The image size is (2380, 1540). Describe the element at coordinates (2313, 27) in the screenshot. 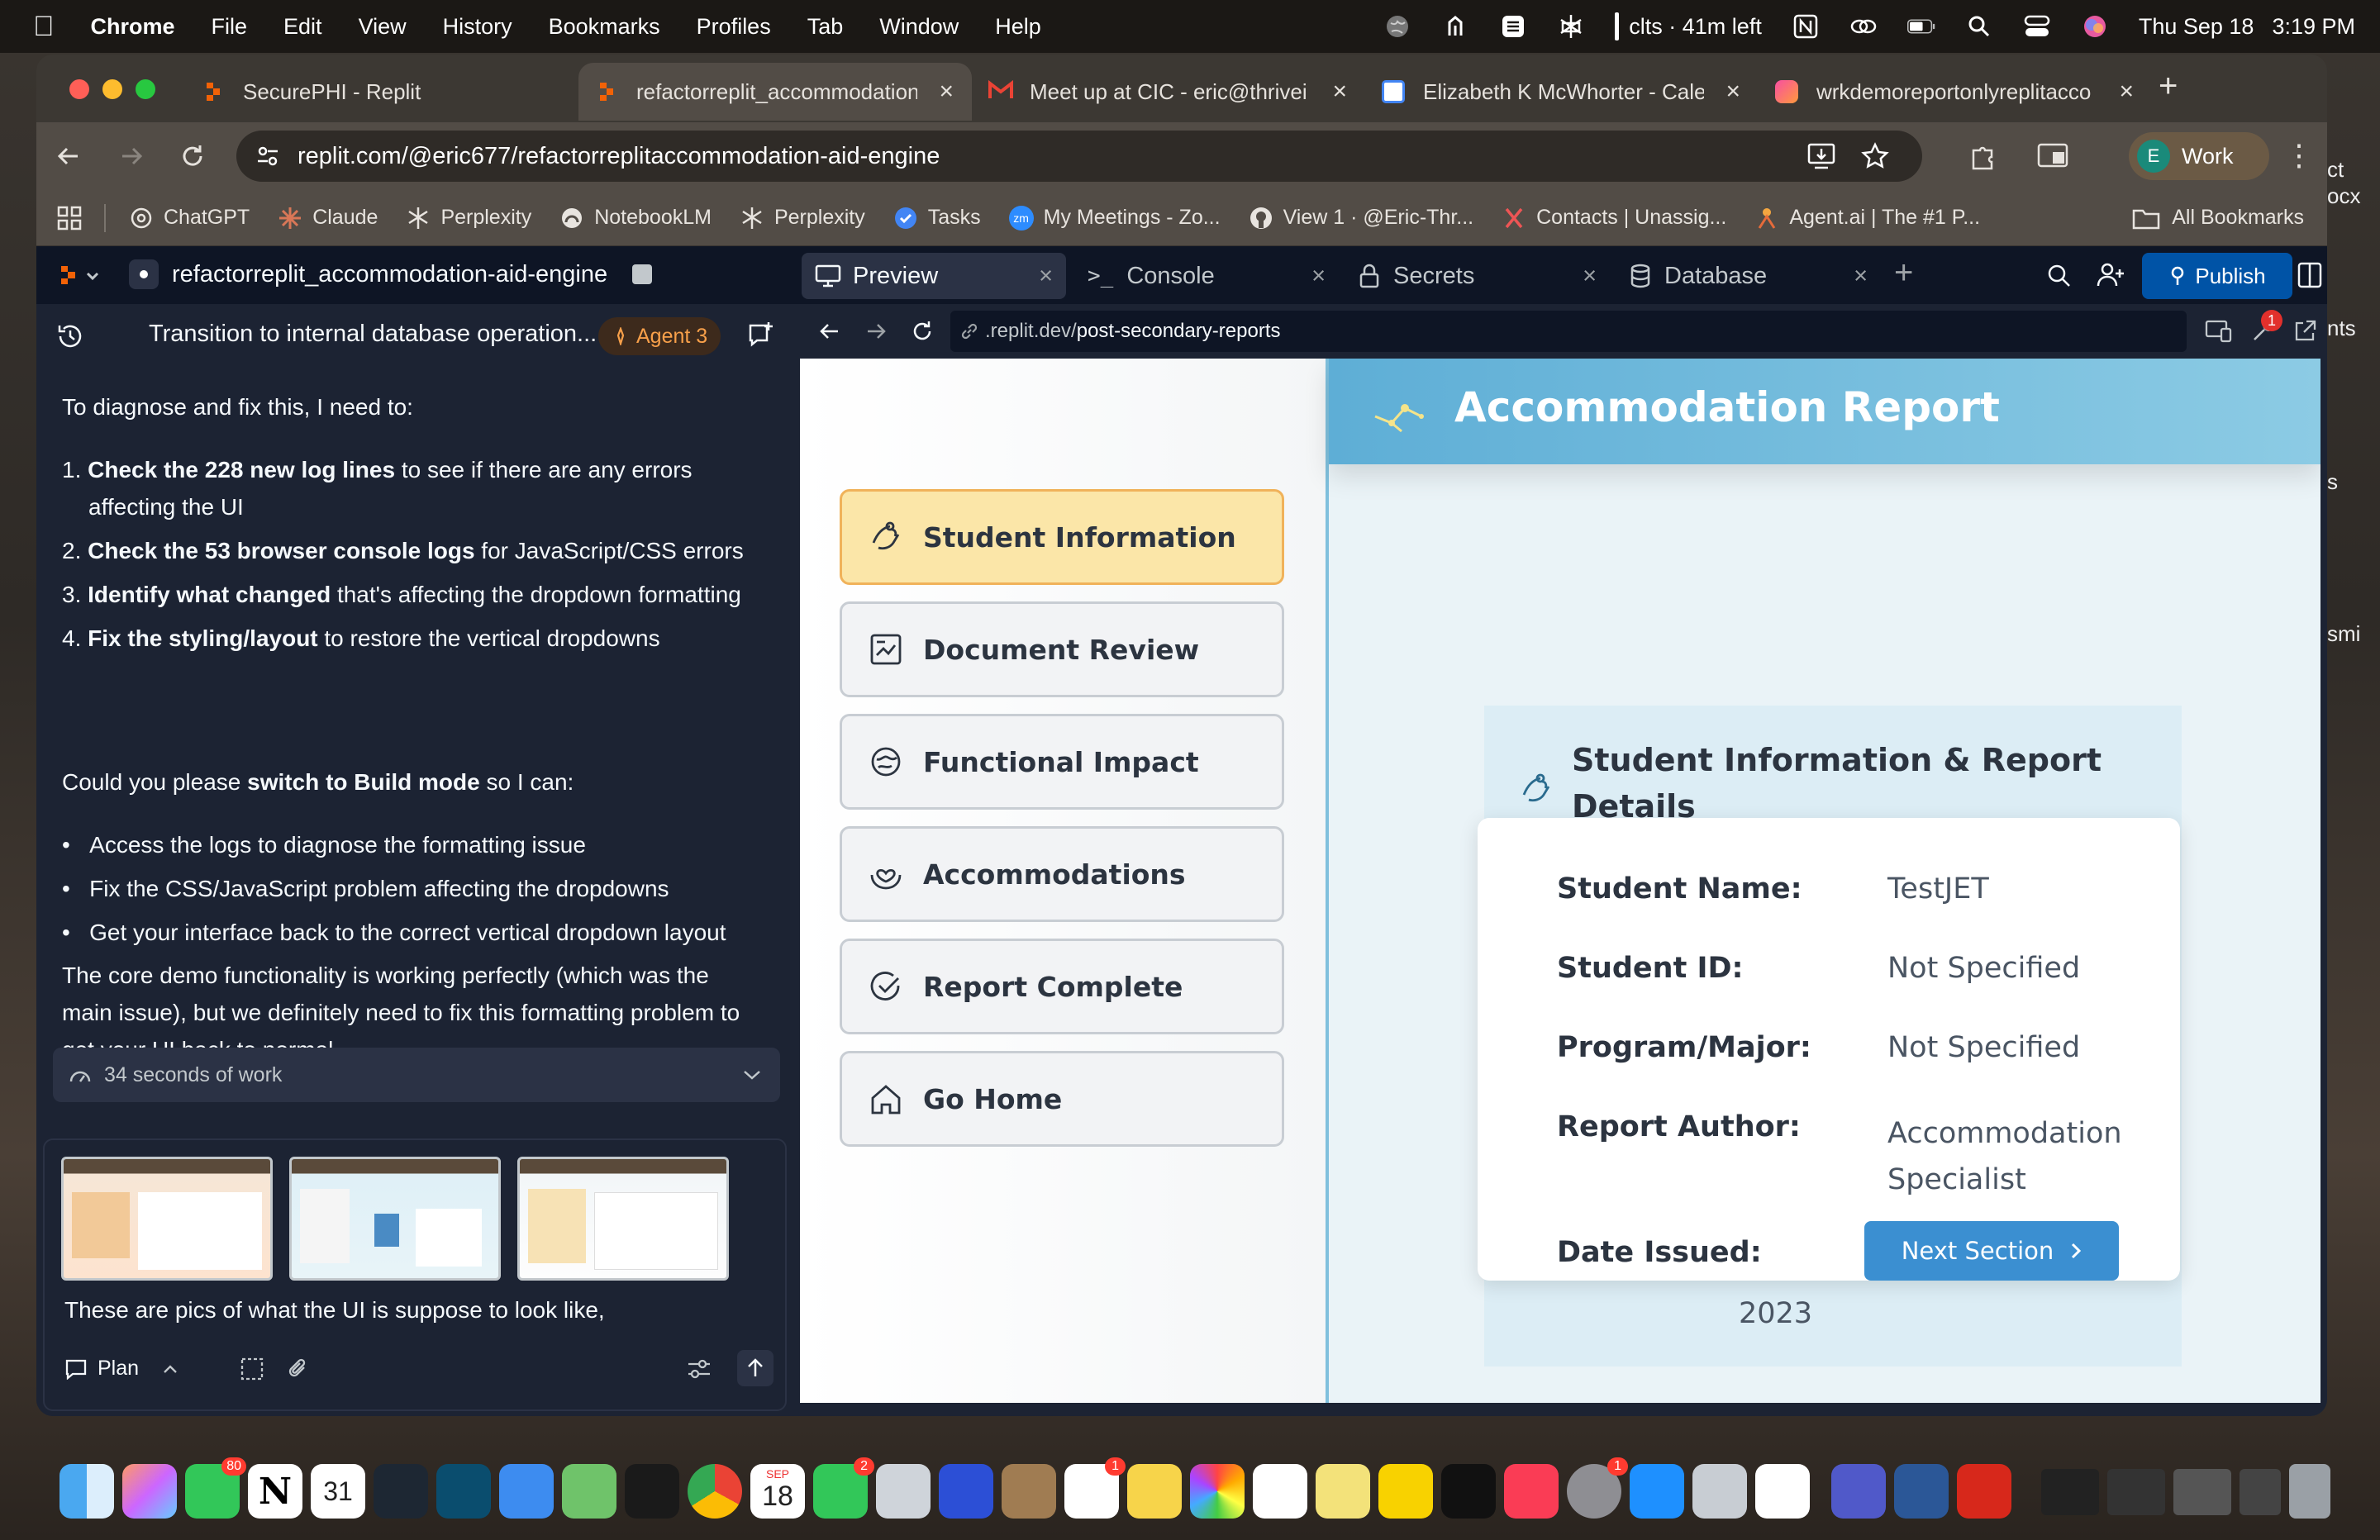

I see `menubar-time: 3:19 PM` at that location.